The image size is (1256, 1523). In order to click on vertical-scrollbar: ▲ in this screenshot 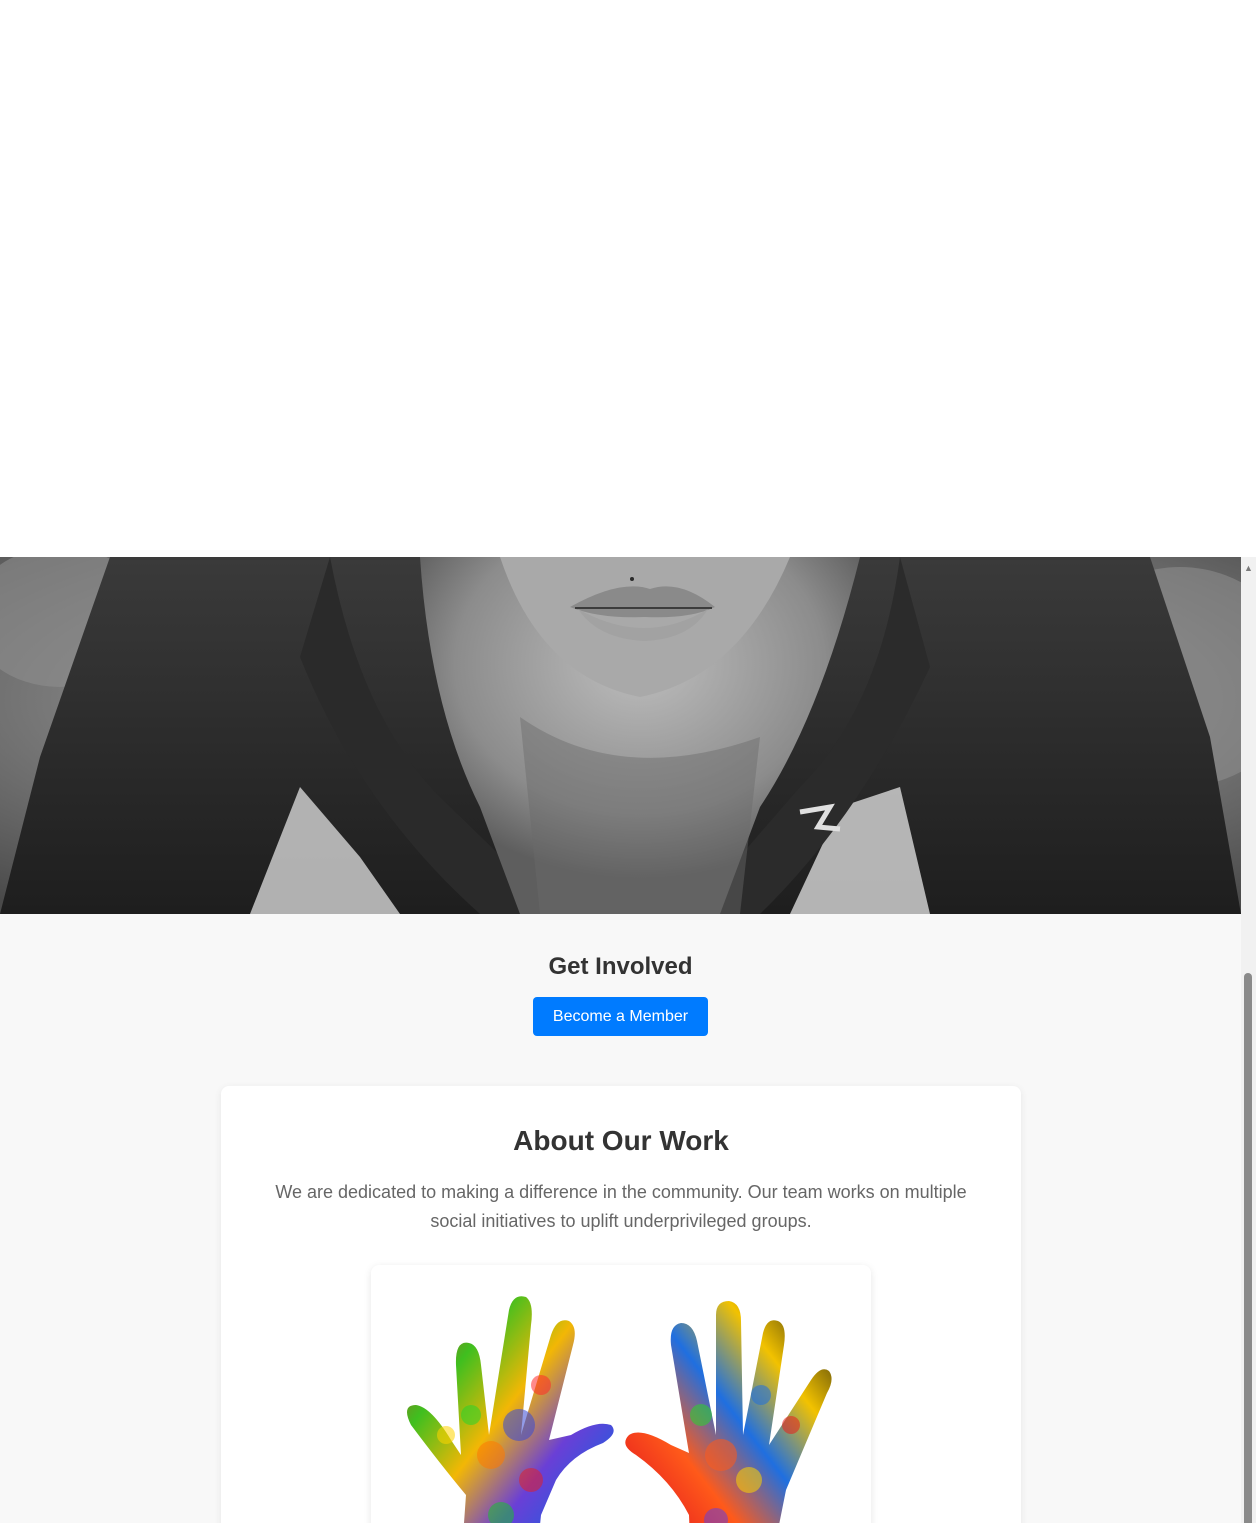, I will do `click(1248, 1040)`.